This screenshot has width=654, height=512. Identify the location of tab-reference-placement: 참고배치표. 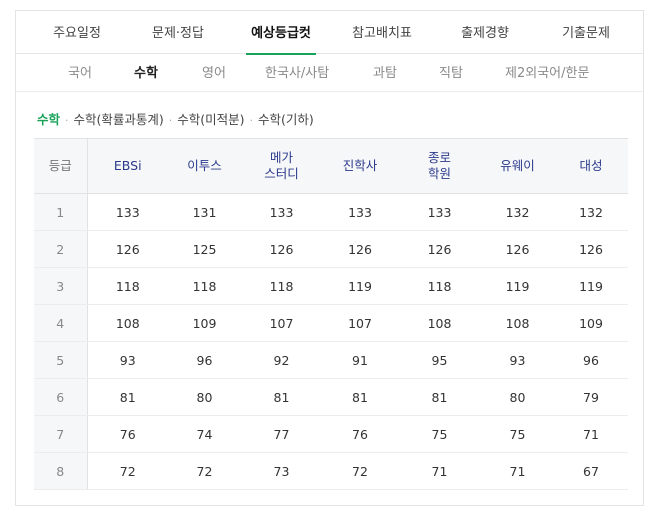
(382, 32).